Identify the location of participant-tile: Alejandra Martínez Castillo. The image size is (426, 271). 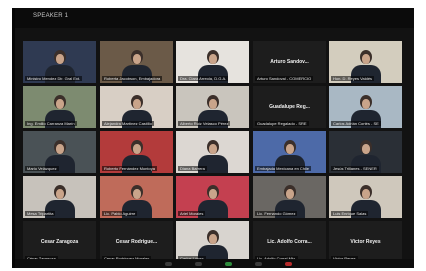
(136, 107).